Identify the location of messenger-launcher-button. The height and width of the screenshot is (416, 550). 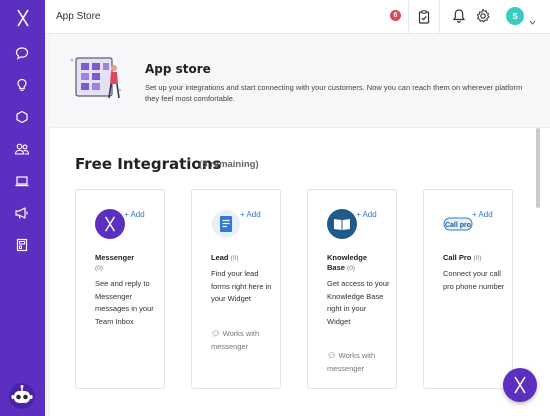
(520, 385).